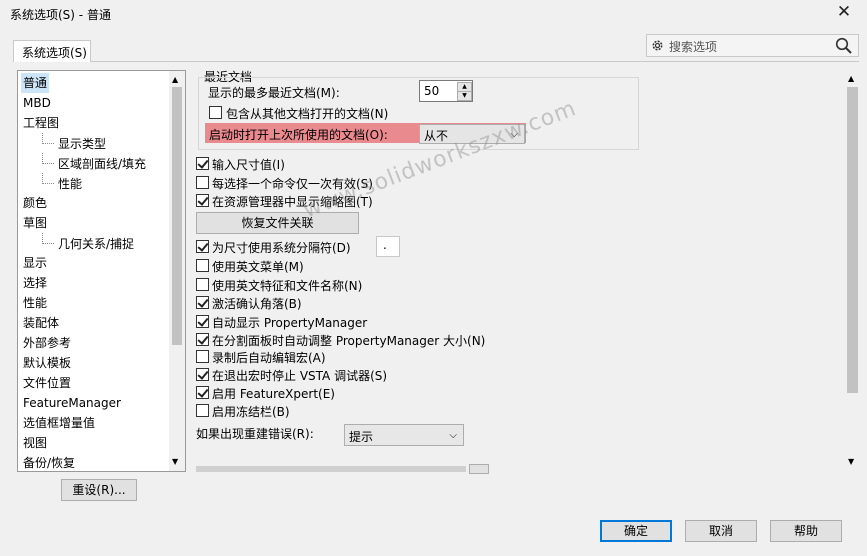 The image size is (867, 556). I want to click on tree-item: 选择, so click(35, 283).